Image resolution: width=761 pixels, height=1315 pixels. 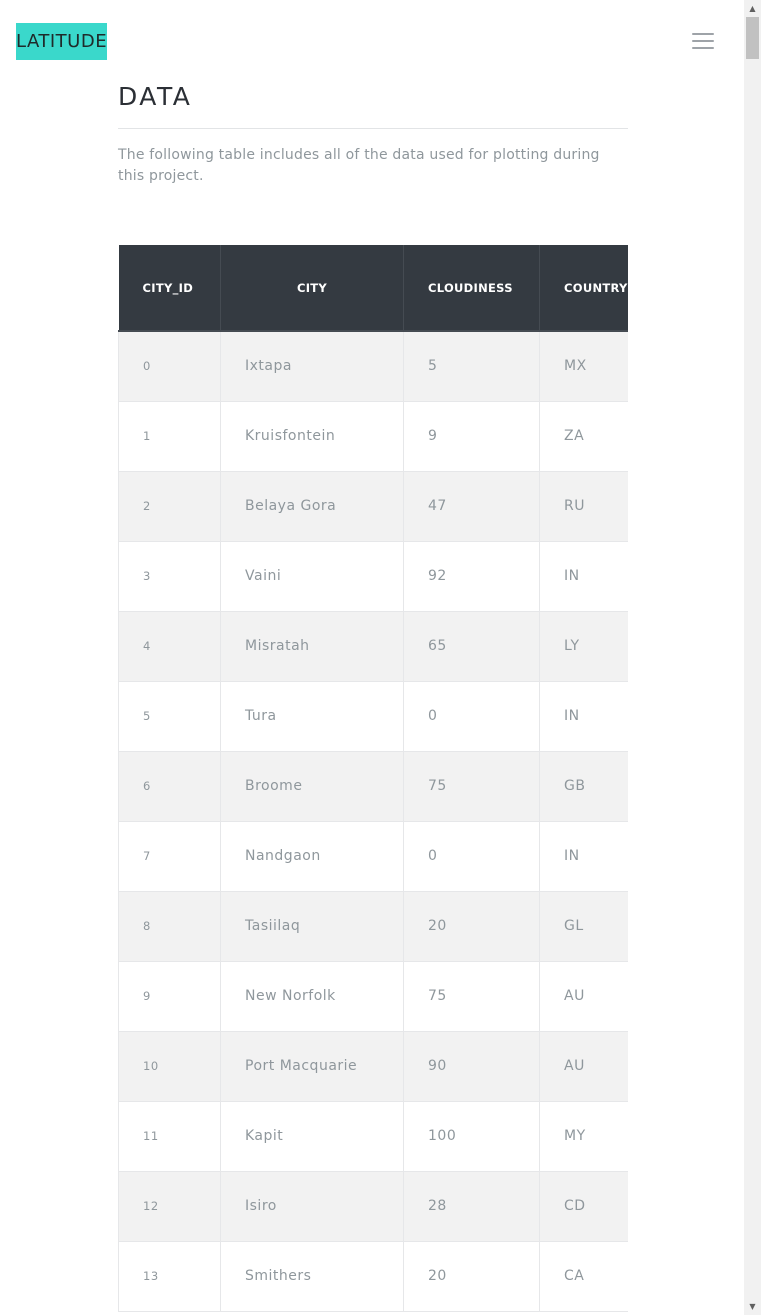 What do you see at coordinates (169, 436) in the screenshot?
I see `cell-city-id: 1` at bounding box center [169, 436].